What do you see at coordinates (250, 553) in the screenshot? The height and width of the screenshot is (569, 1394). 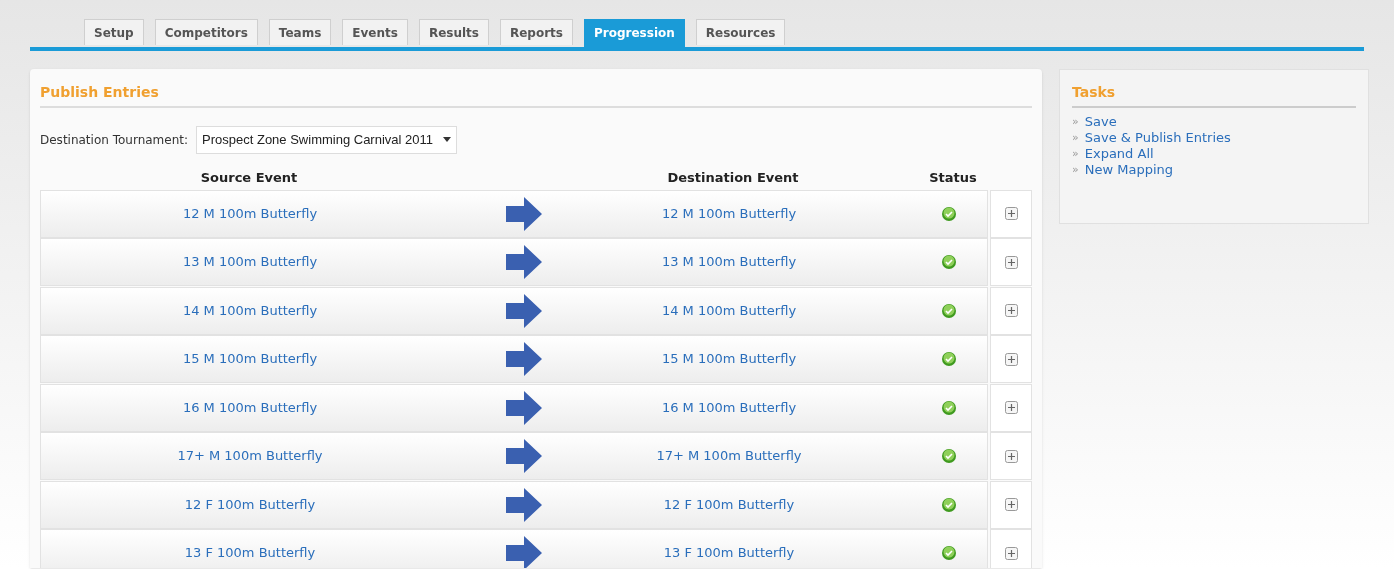 I see `source-event-link: 13 F 100m Butterfly` at bounding box center [250, 553].